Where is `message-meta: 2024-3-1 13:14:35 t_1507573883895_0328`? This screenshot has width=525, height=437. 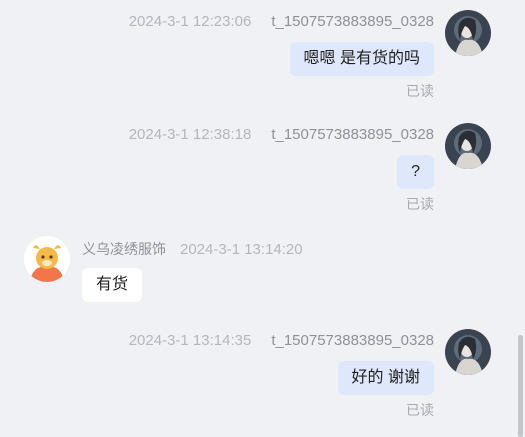
message-meta: 2024-3-1 13:14:35 t_1507573883895_0328 is located at coordinates (281, 340).